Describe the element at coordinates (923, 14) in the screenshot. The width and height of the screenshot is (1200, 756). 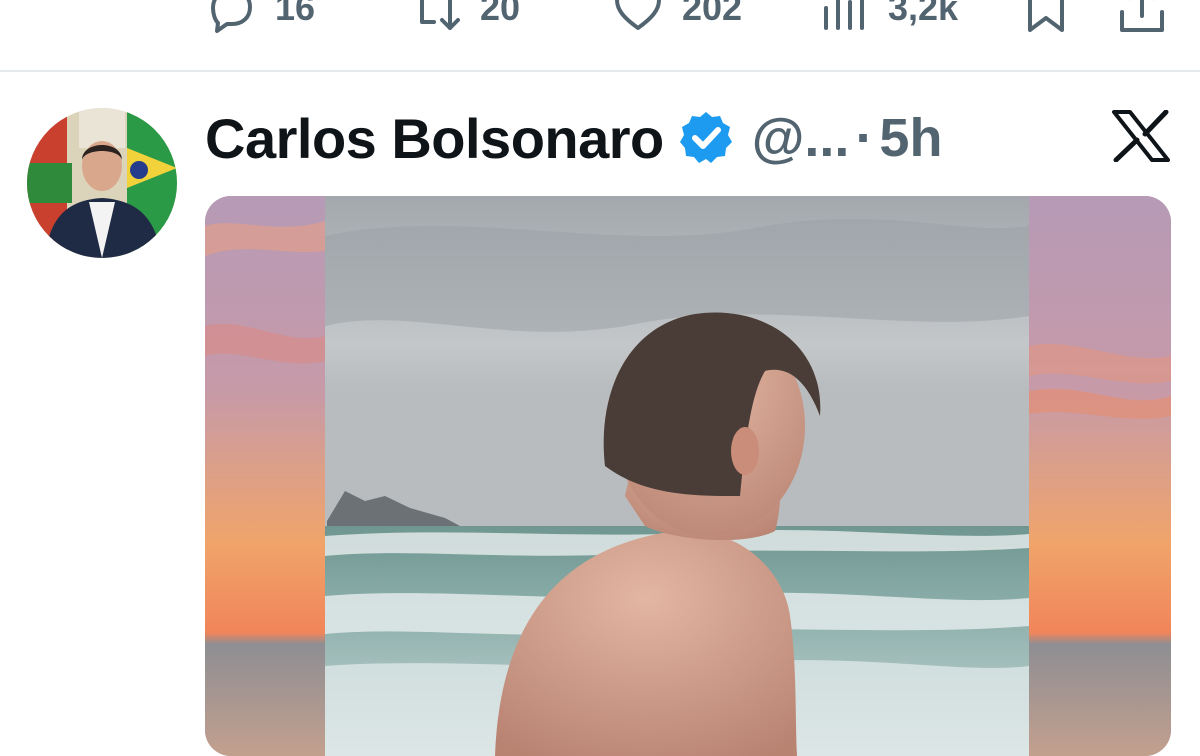
I see `views-count: 3,2k` at that location.